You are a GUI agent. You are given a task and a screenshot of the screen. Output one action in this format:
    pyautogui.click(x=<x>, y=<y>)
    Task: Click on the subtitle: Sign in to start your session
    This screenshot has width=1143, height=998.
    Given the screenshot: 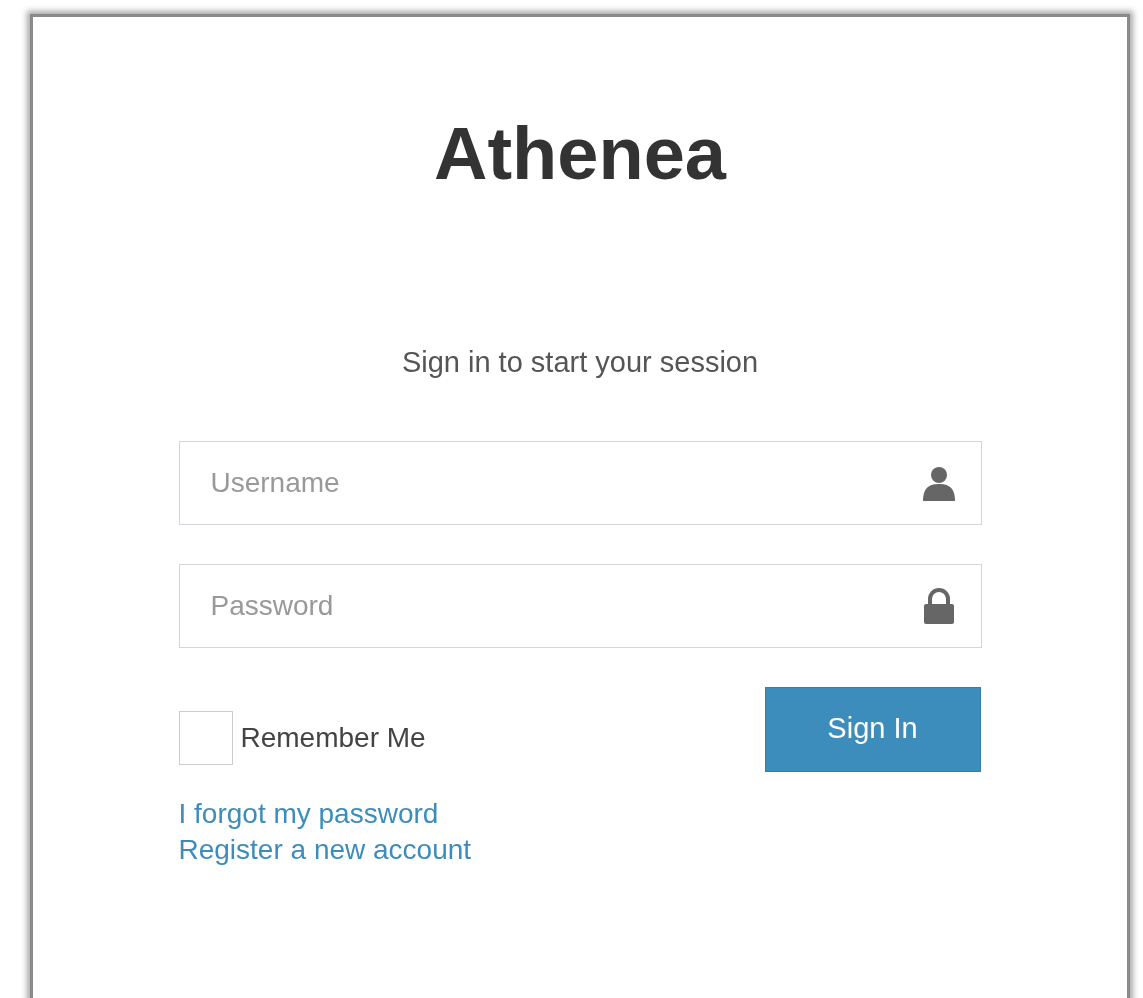 What is the action you would take?
    pyautogui.click(x=580, y=362)
    